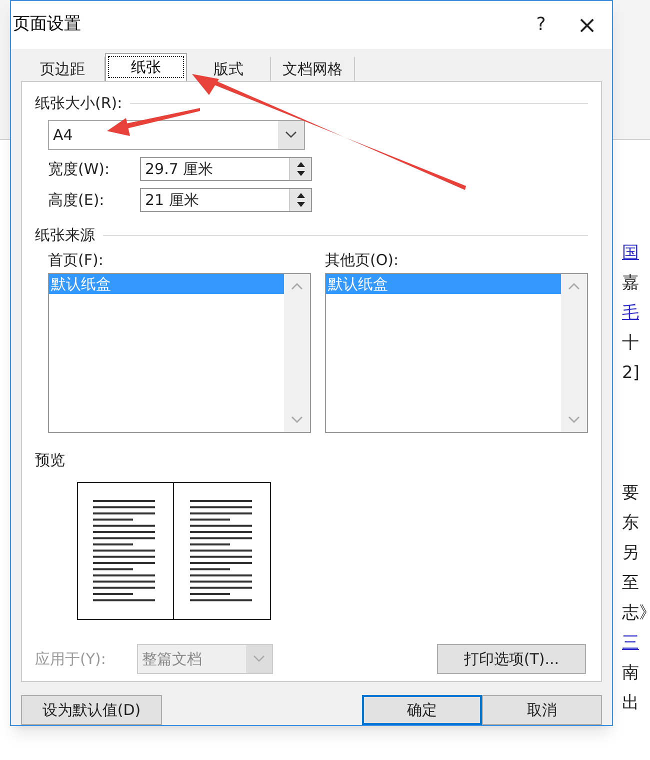 This screenshot has width=650, height=760. I want to click on paper-size-dropdown: A4, so click(176, 135).